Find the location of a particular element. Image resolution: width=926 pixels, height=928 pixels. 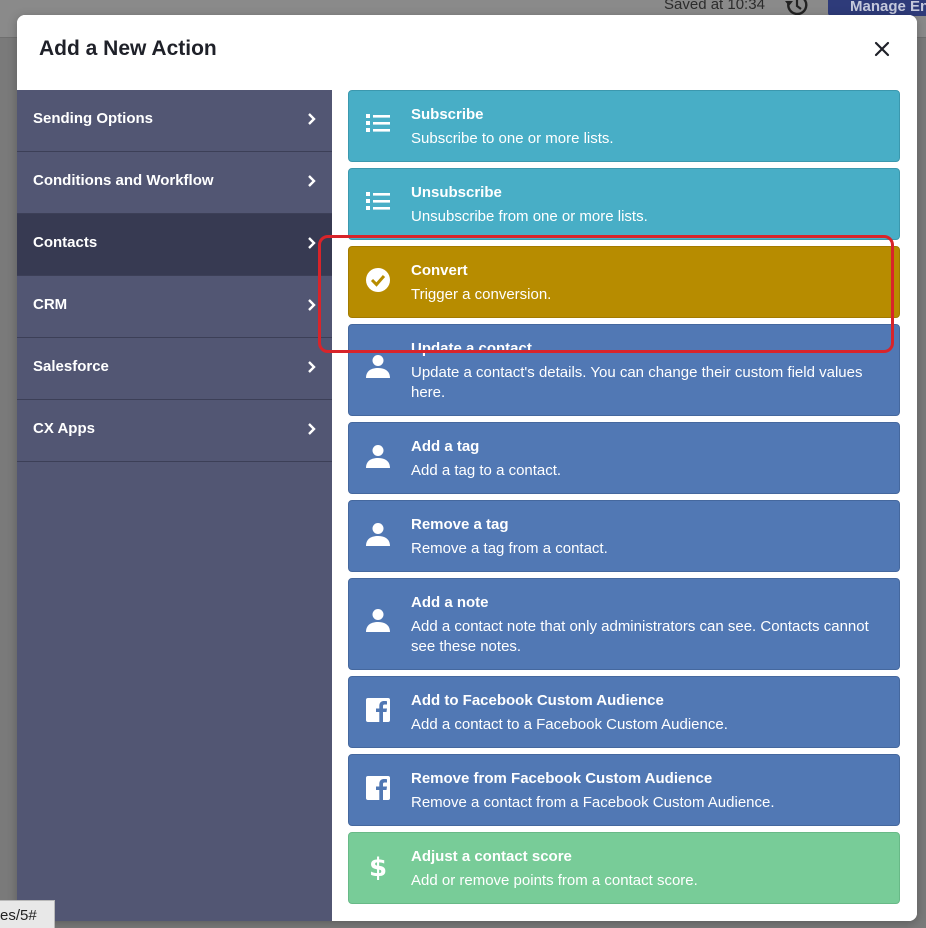

sidebar-item-conditions-workflow: Conditions and Workflow is located at coordinates (174, 183).